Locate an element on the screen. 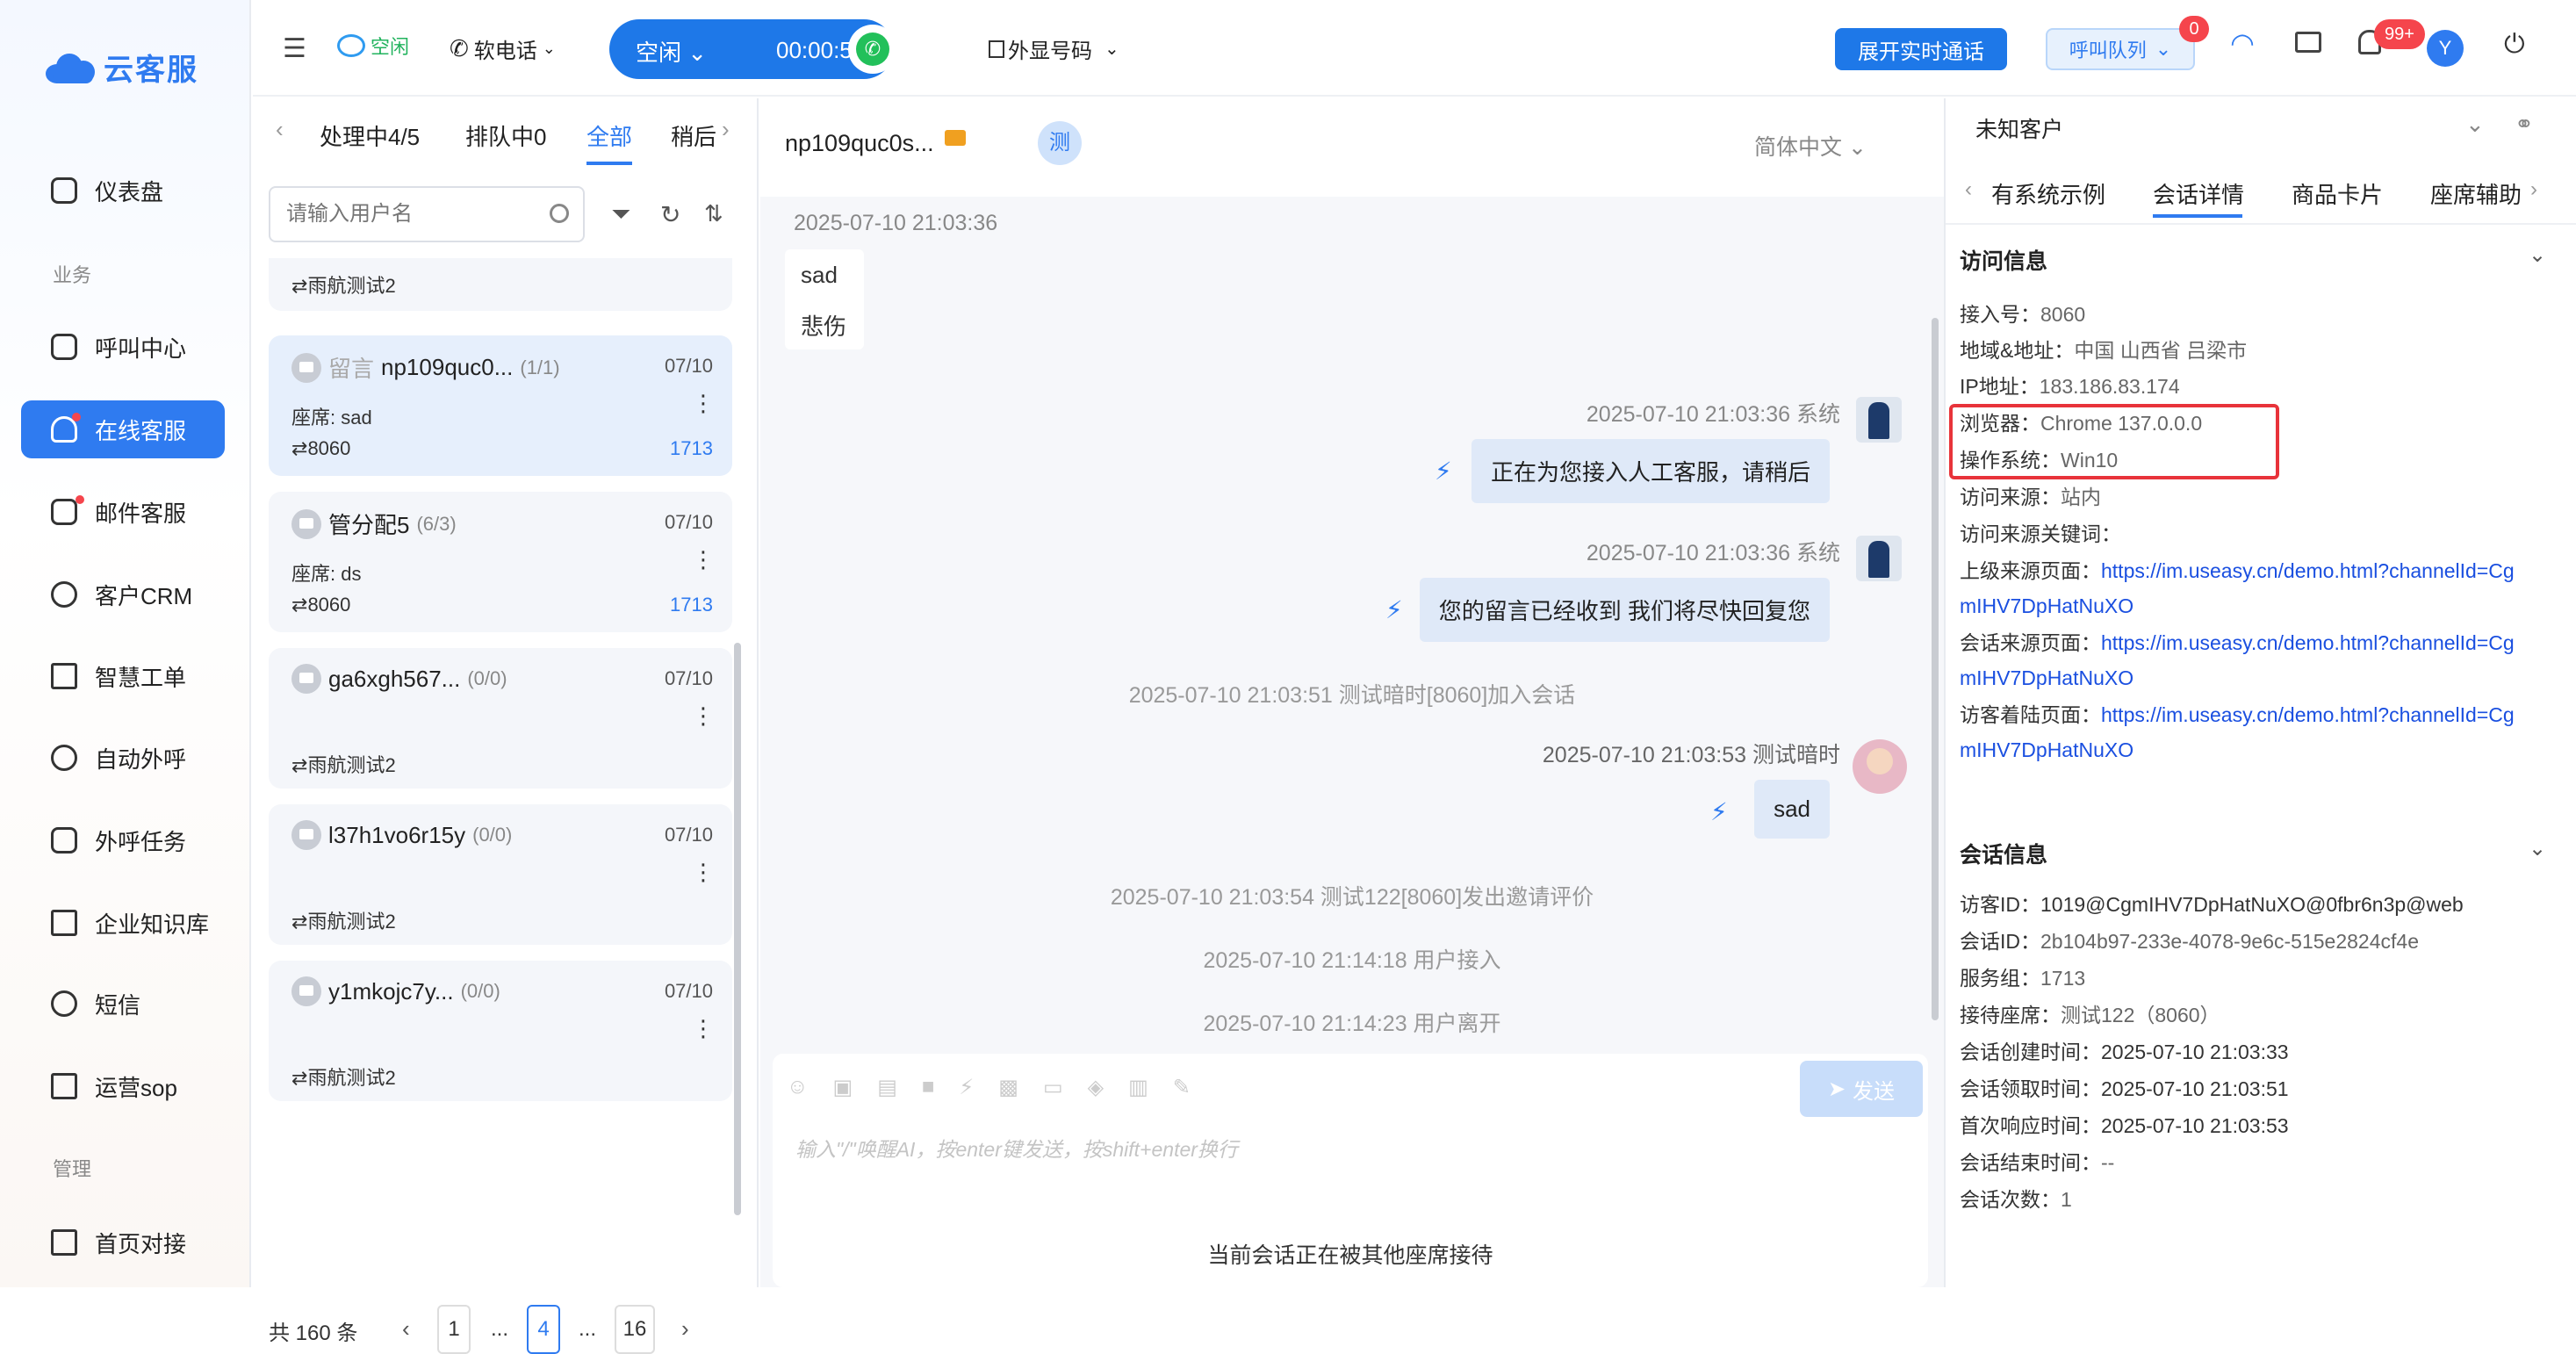 The height and width of the screenshot is (1354, 2576). picture-icon: ▩ is located at coordinates (1008, 1087).